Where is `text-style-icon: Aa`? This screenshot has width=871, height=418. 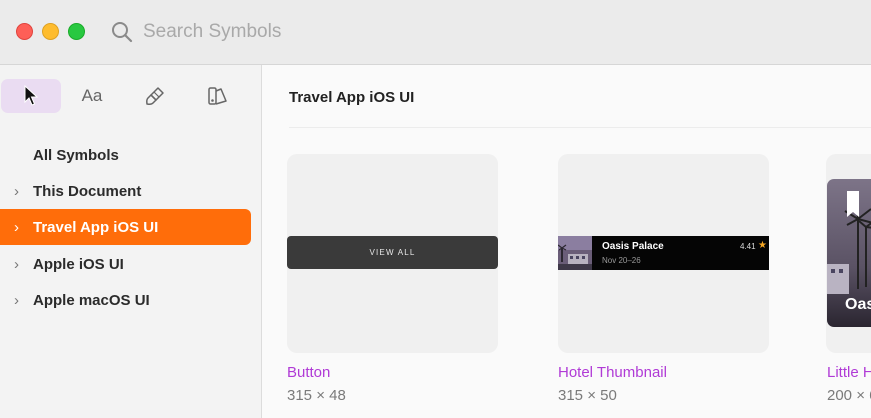
text-style-icon: Aa is located at coordinates (92, 95).